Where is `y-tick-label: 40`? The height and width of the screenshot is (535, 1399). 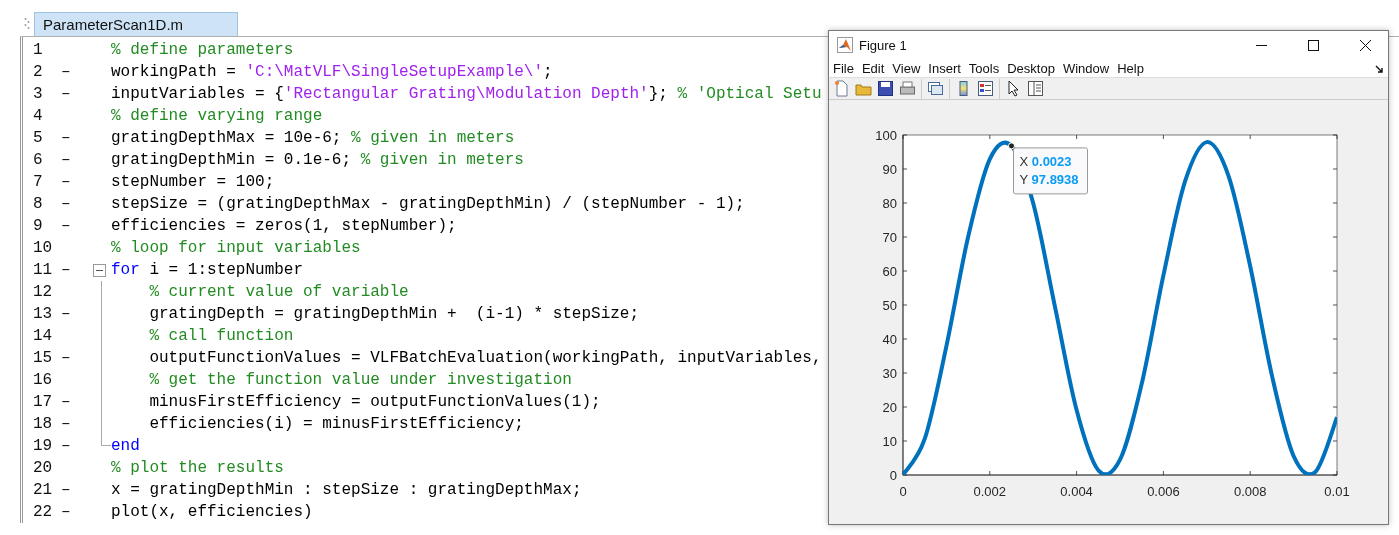
y-tick-label: 40 is located at coordinates (889, 339).